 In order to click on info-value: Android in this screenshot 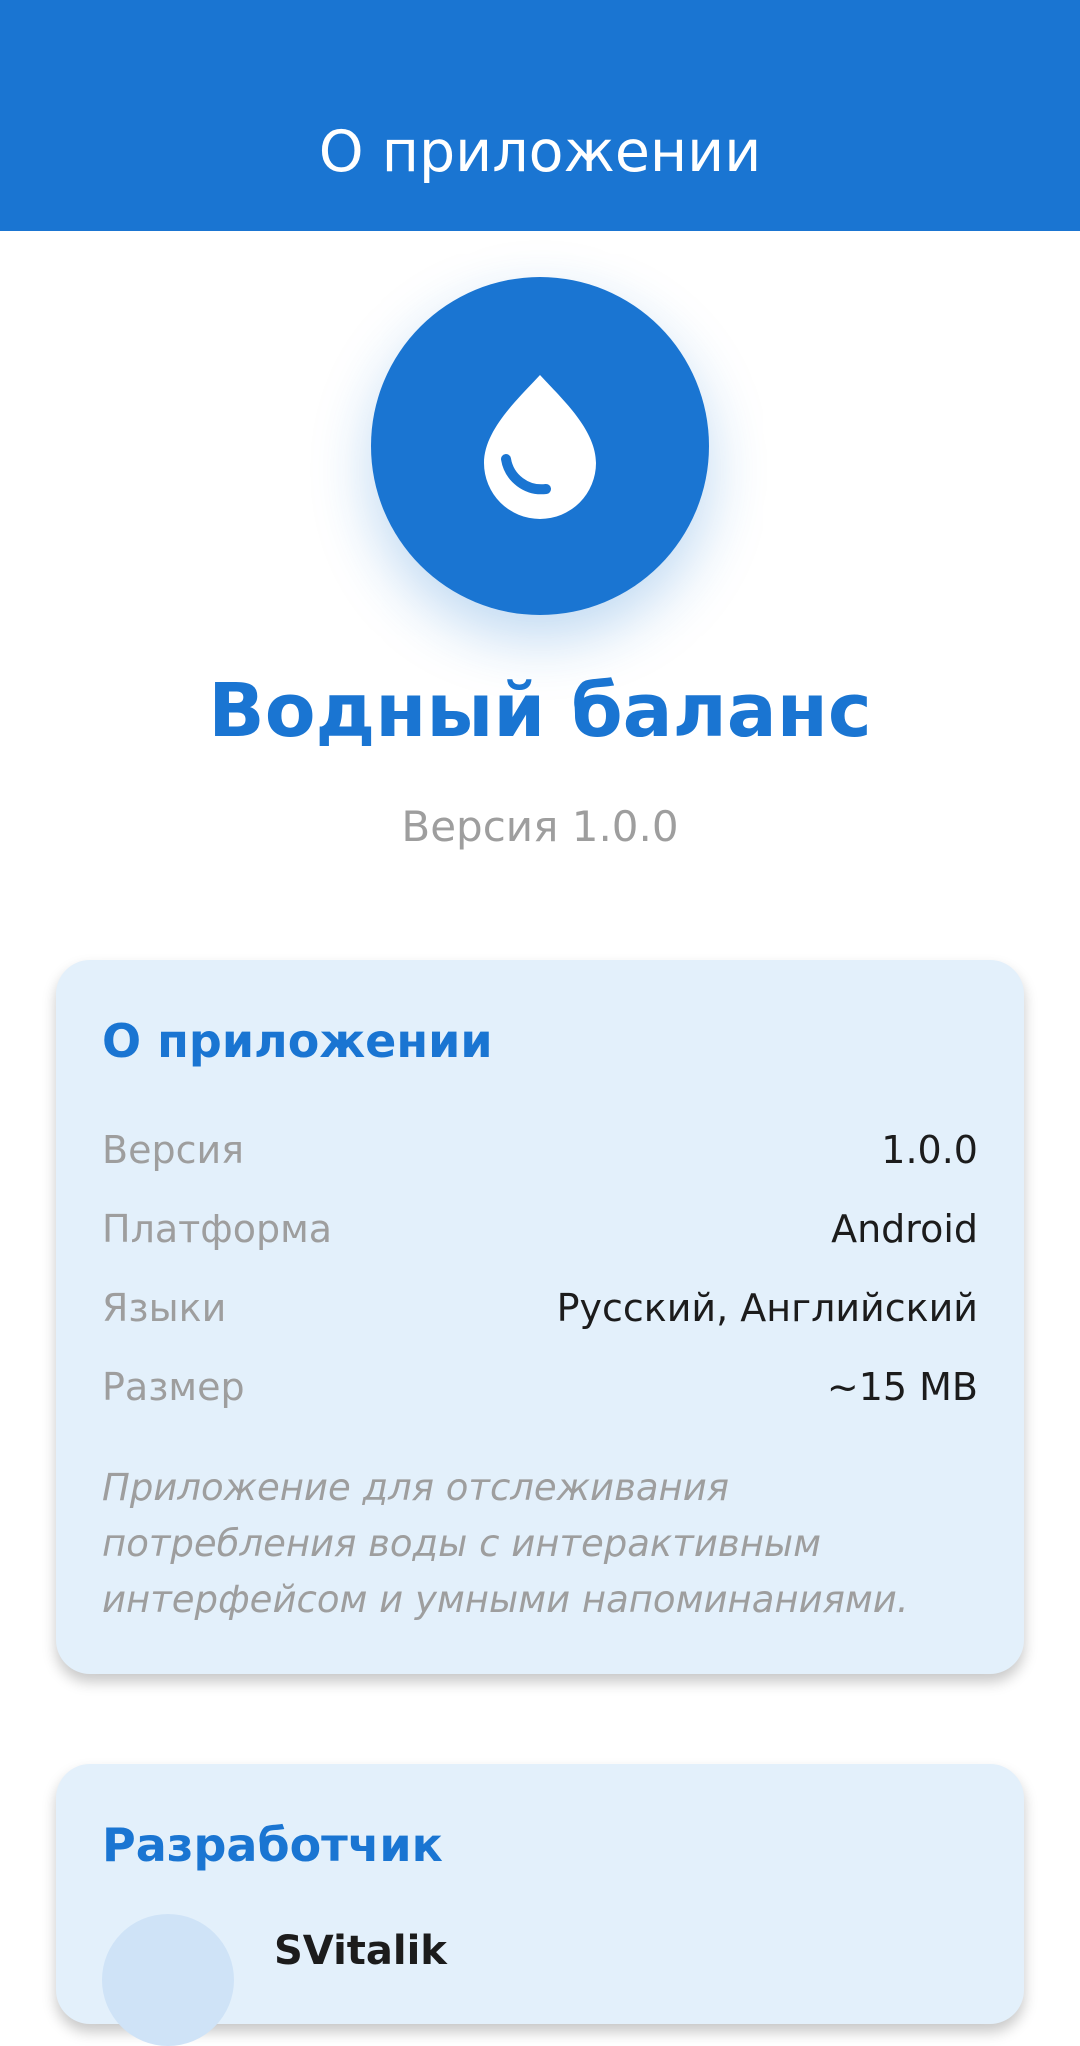, I will do `click(904, 1228)`.